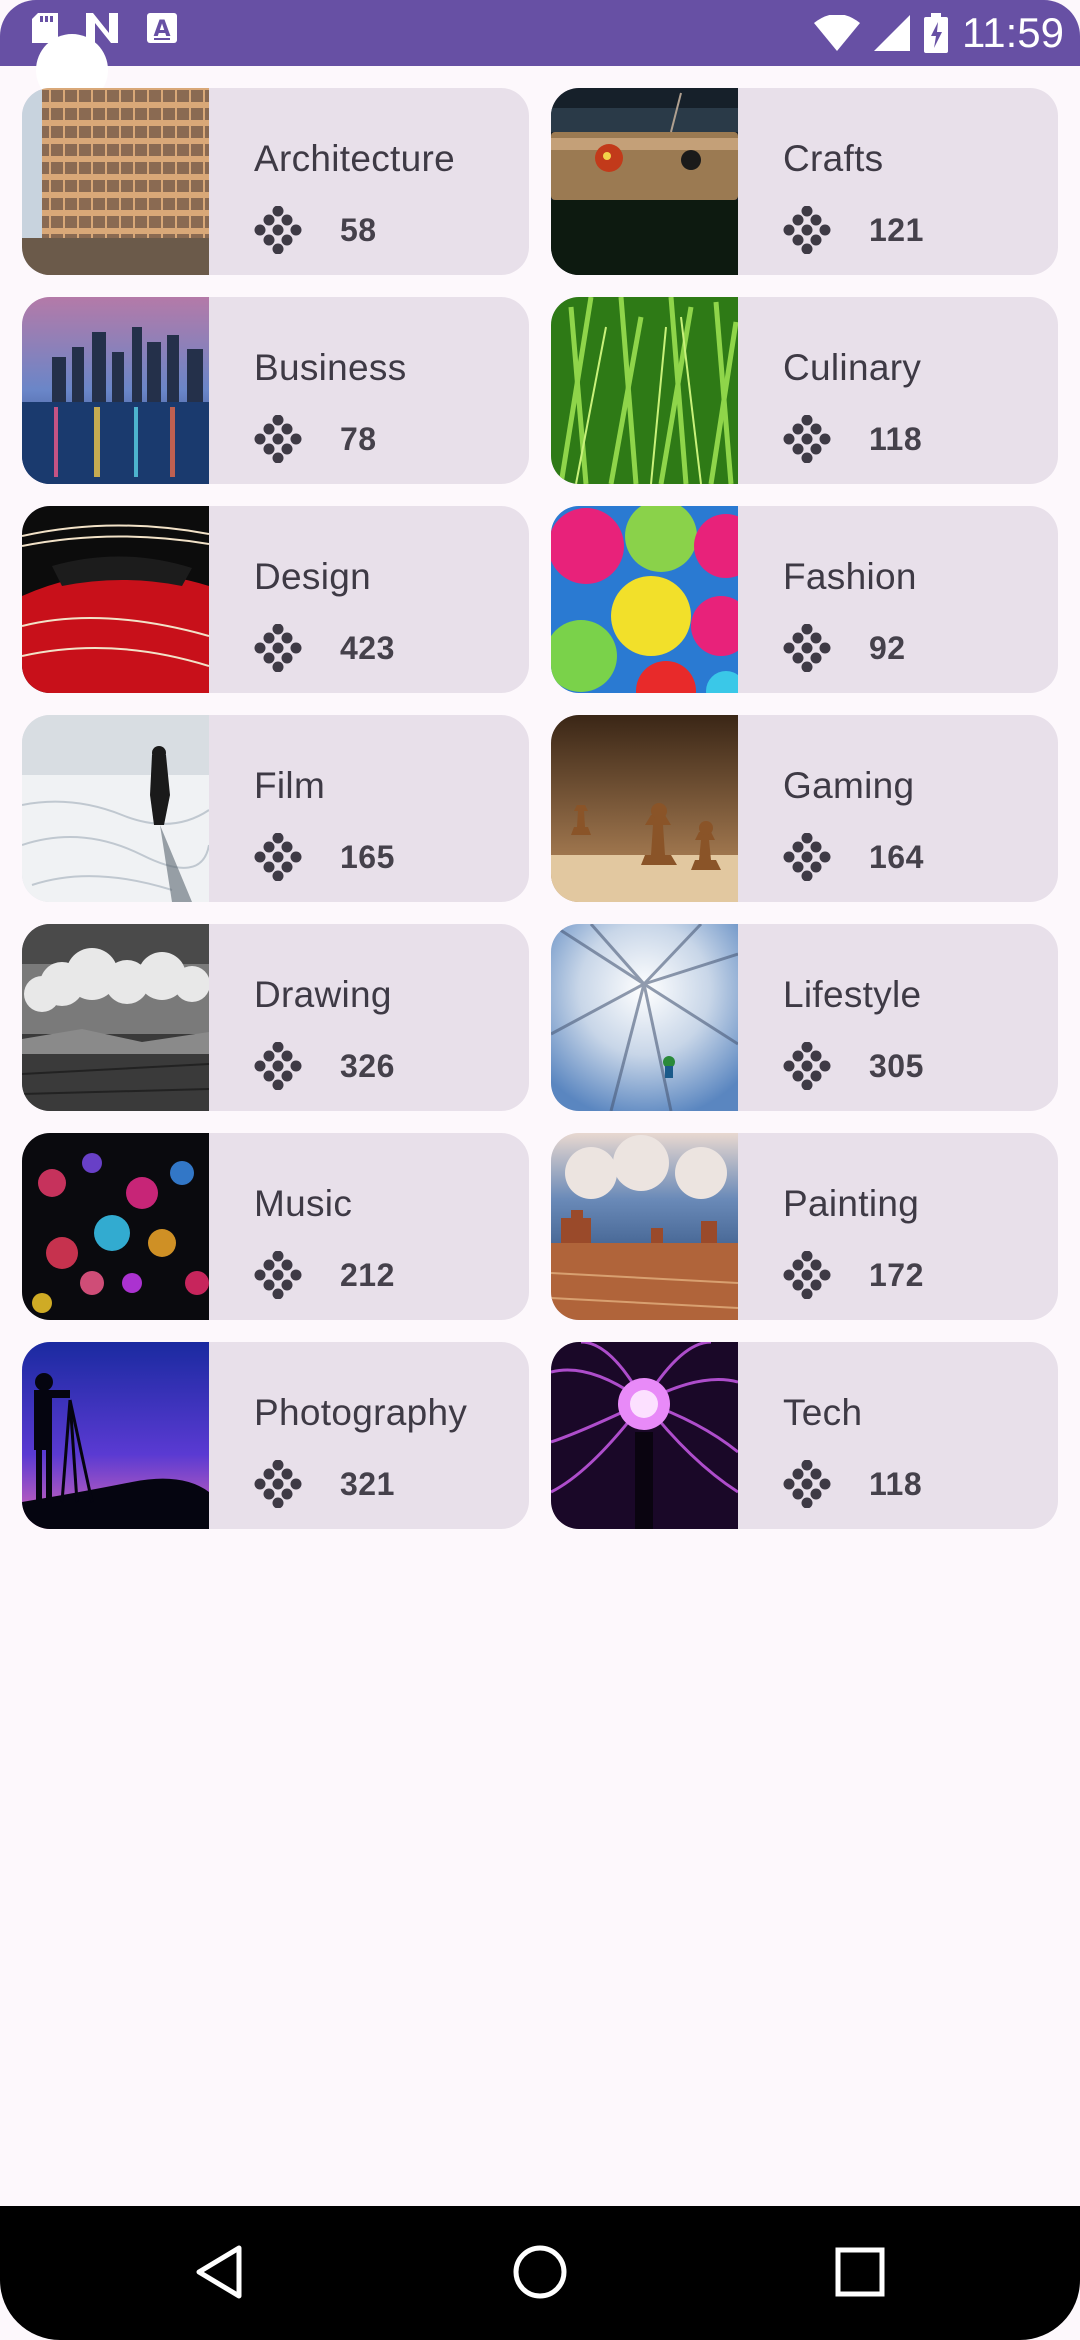 The height and width of the screenshot is (2340, 1080). I want to click on category-label: Painting, so click(851, 1203).